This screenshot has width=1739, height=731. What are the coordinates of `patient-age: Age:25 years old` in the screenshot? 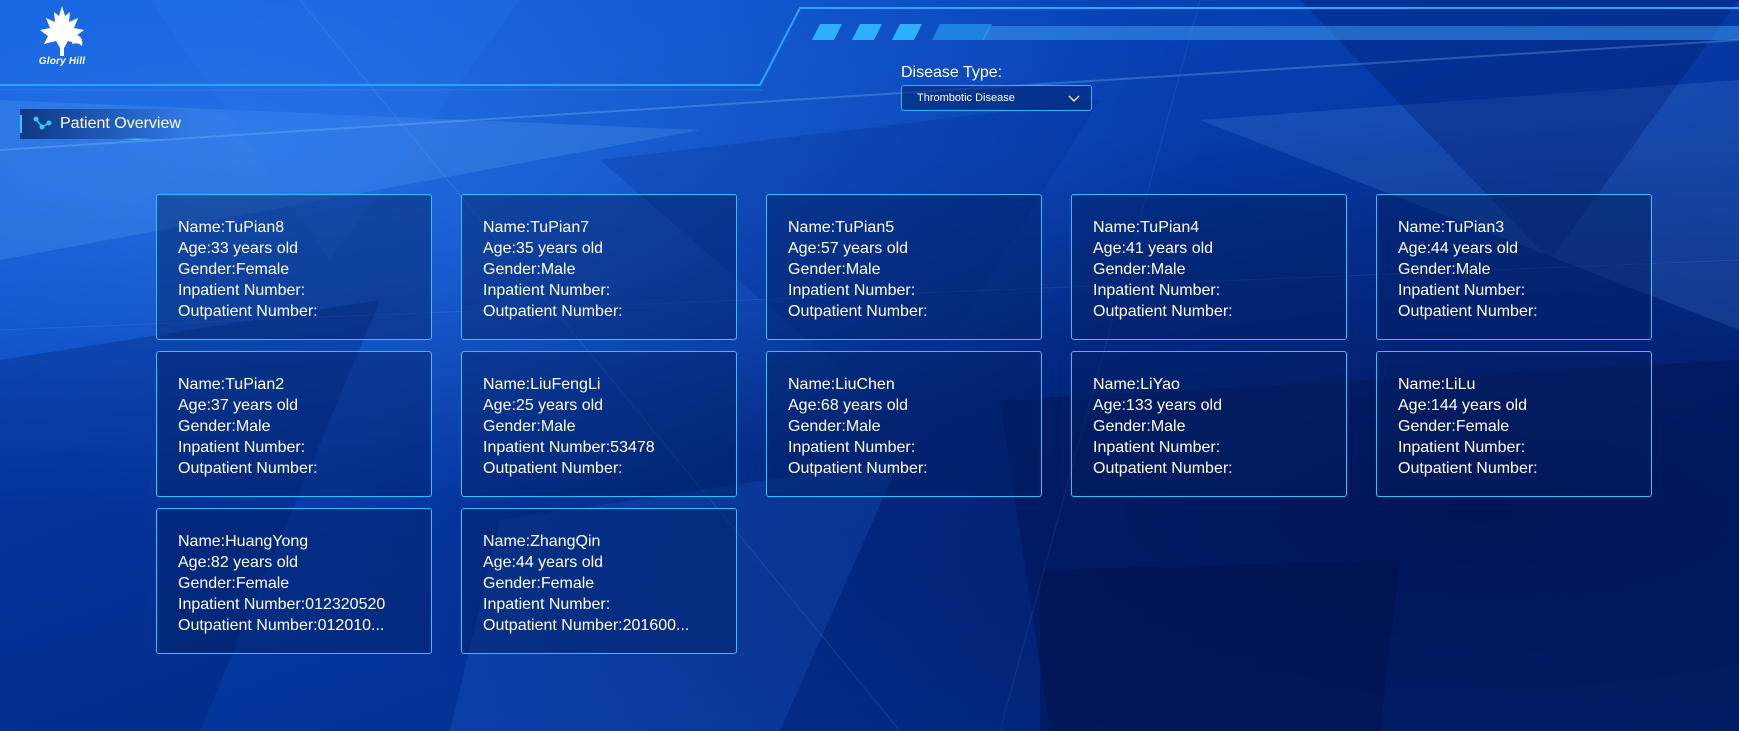 It's located at (543, 405).